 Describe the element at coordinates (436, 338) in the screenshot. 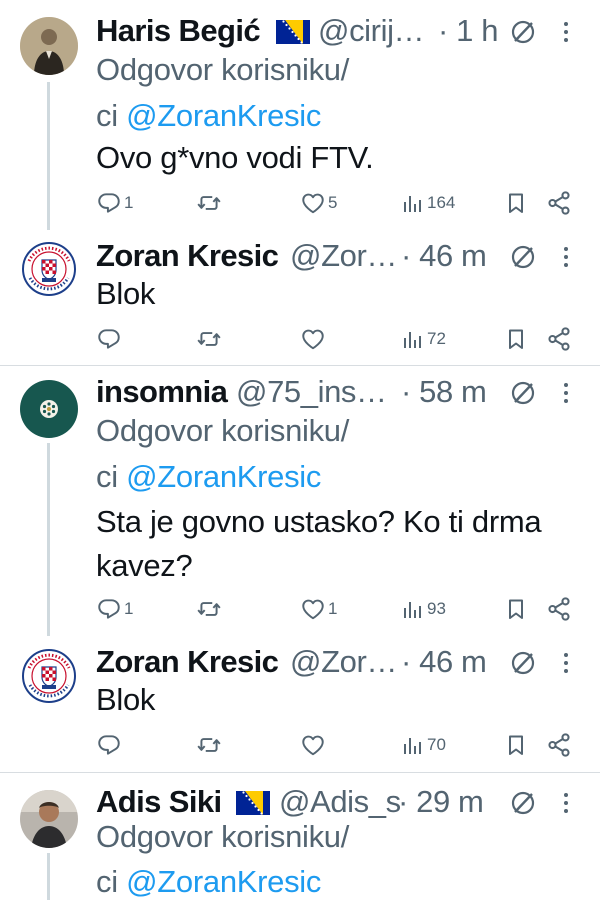

I see `view-count: 72` at that location.